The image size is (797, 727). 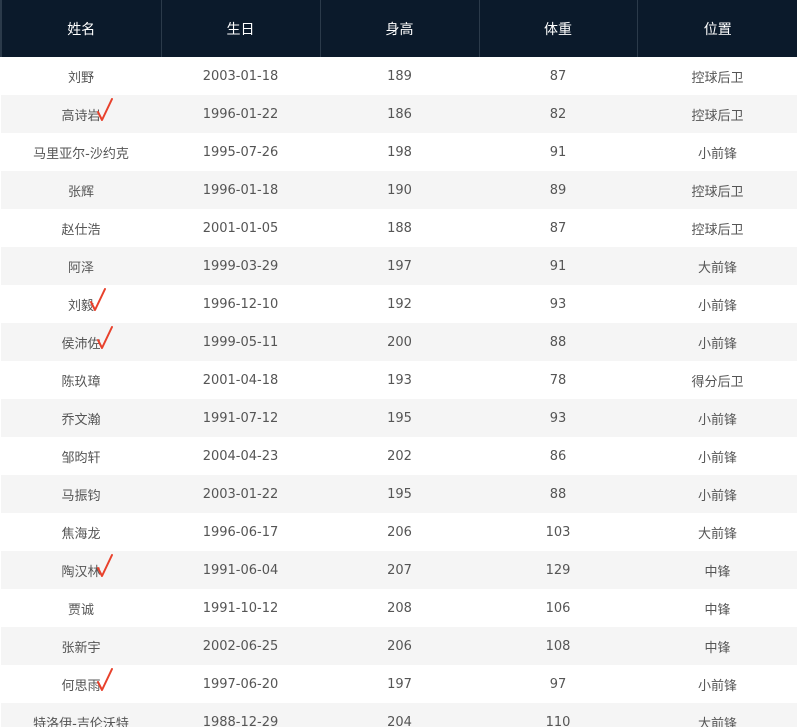 What do you see at coordinates (240, 114) in the screenshot?
I see `cell-birthday: 1996-01-22` at bounding box center [240, 114].